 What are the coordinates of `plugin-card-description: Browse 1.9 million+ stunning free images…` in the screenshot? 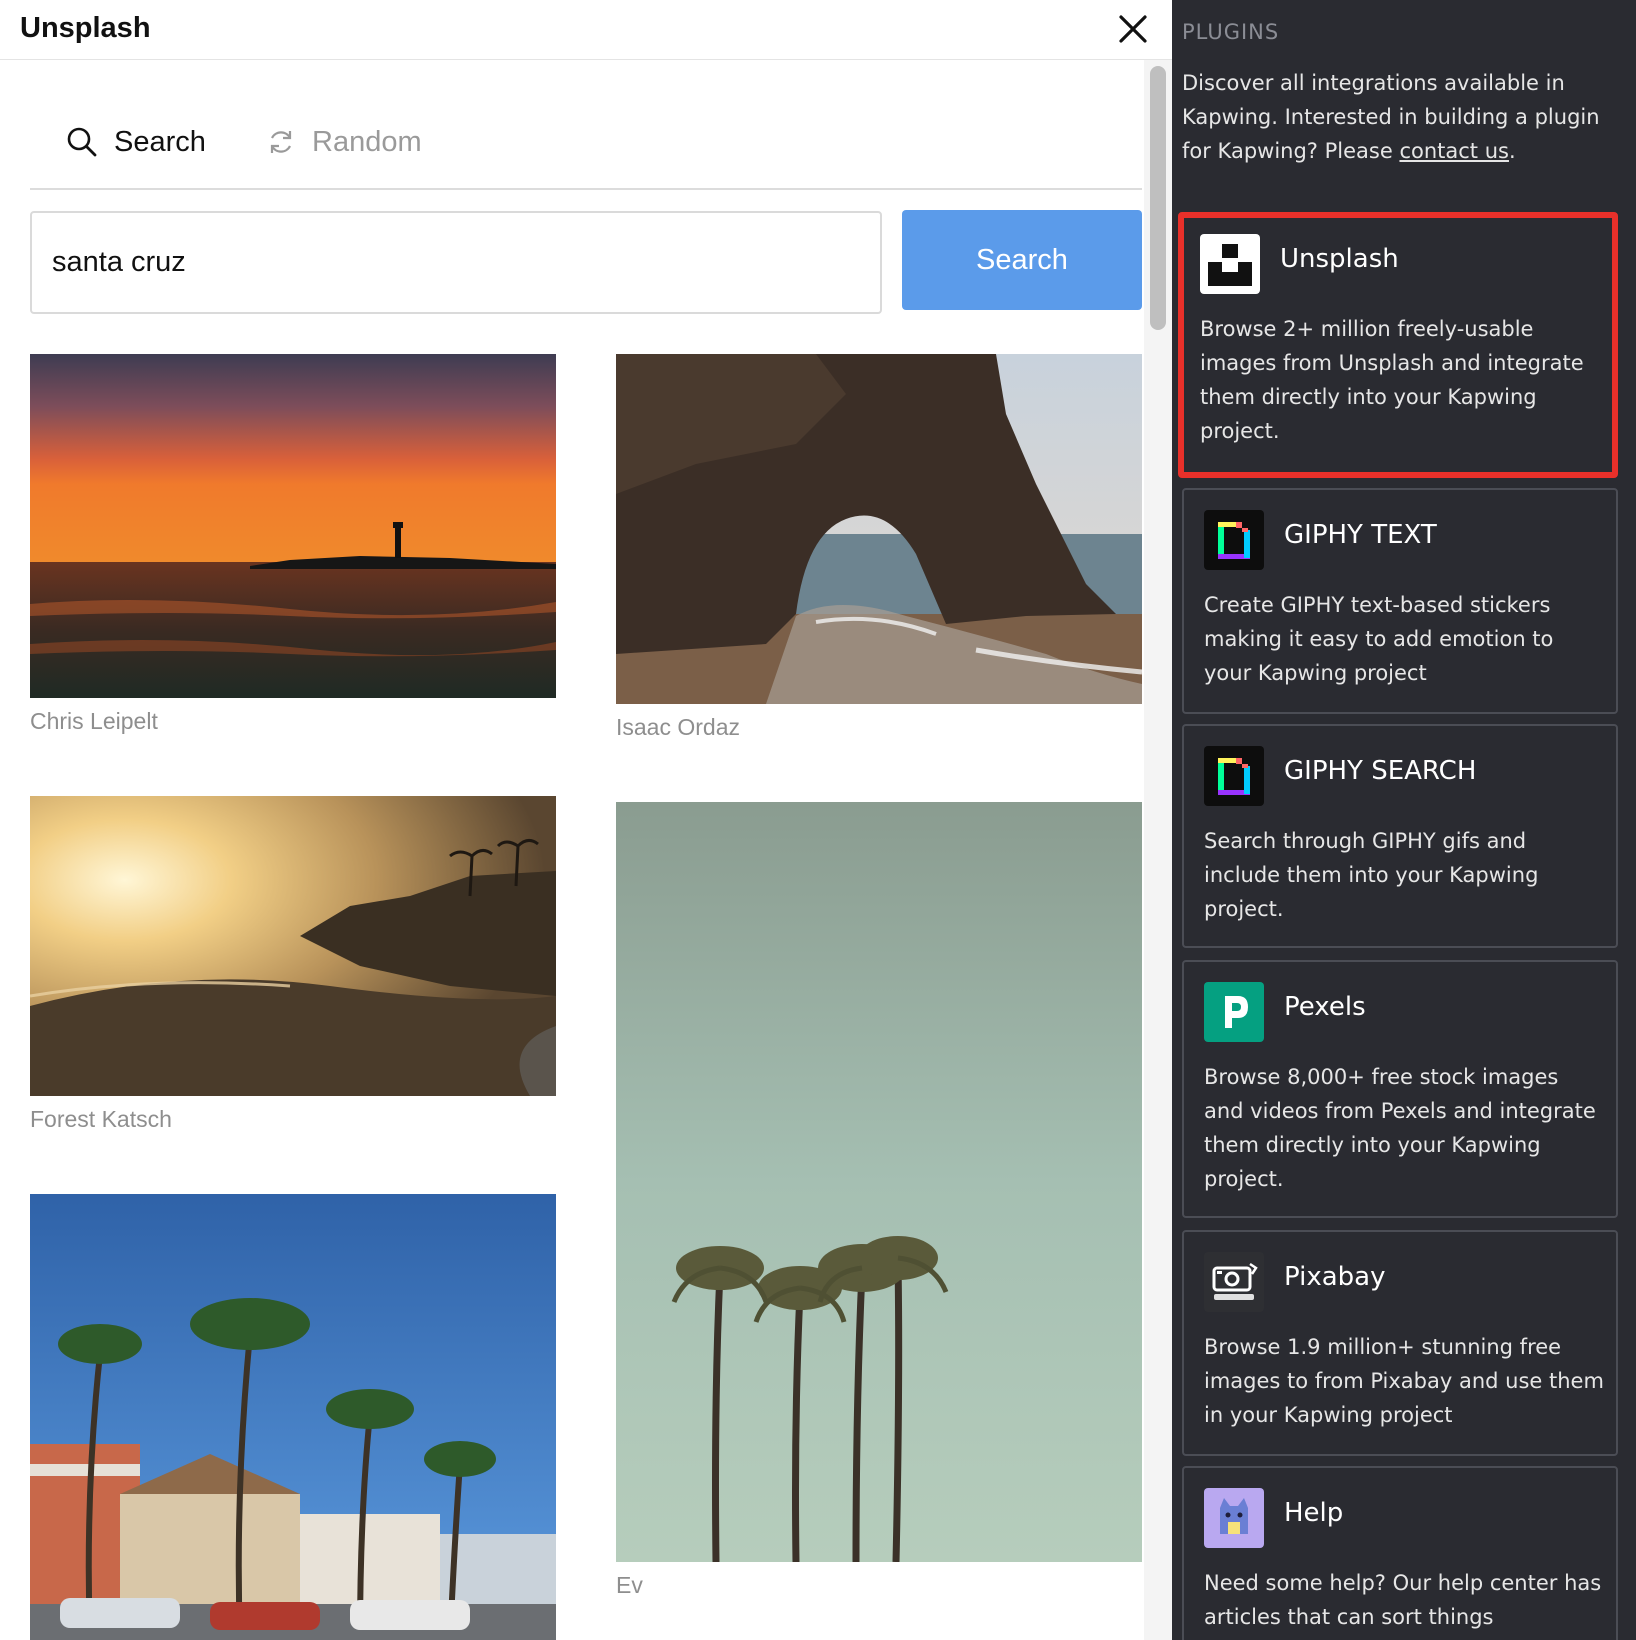 It's located at (1404, 1381).